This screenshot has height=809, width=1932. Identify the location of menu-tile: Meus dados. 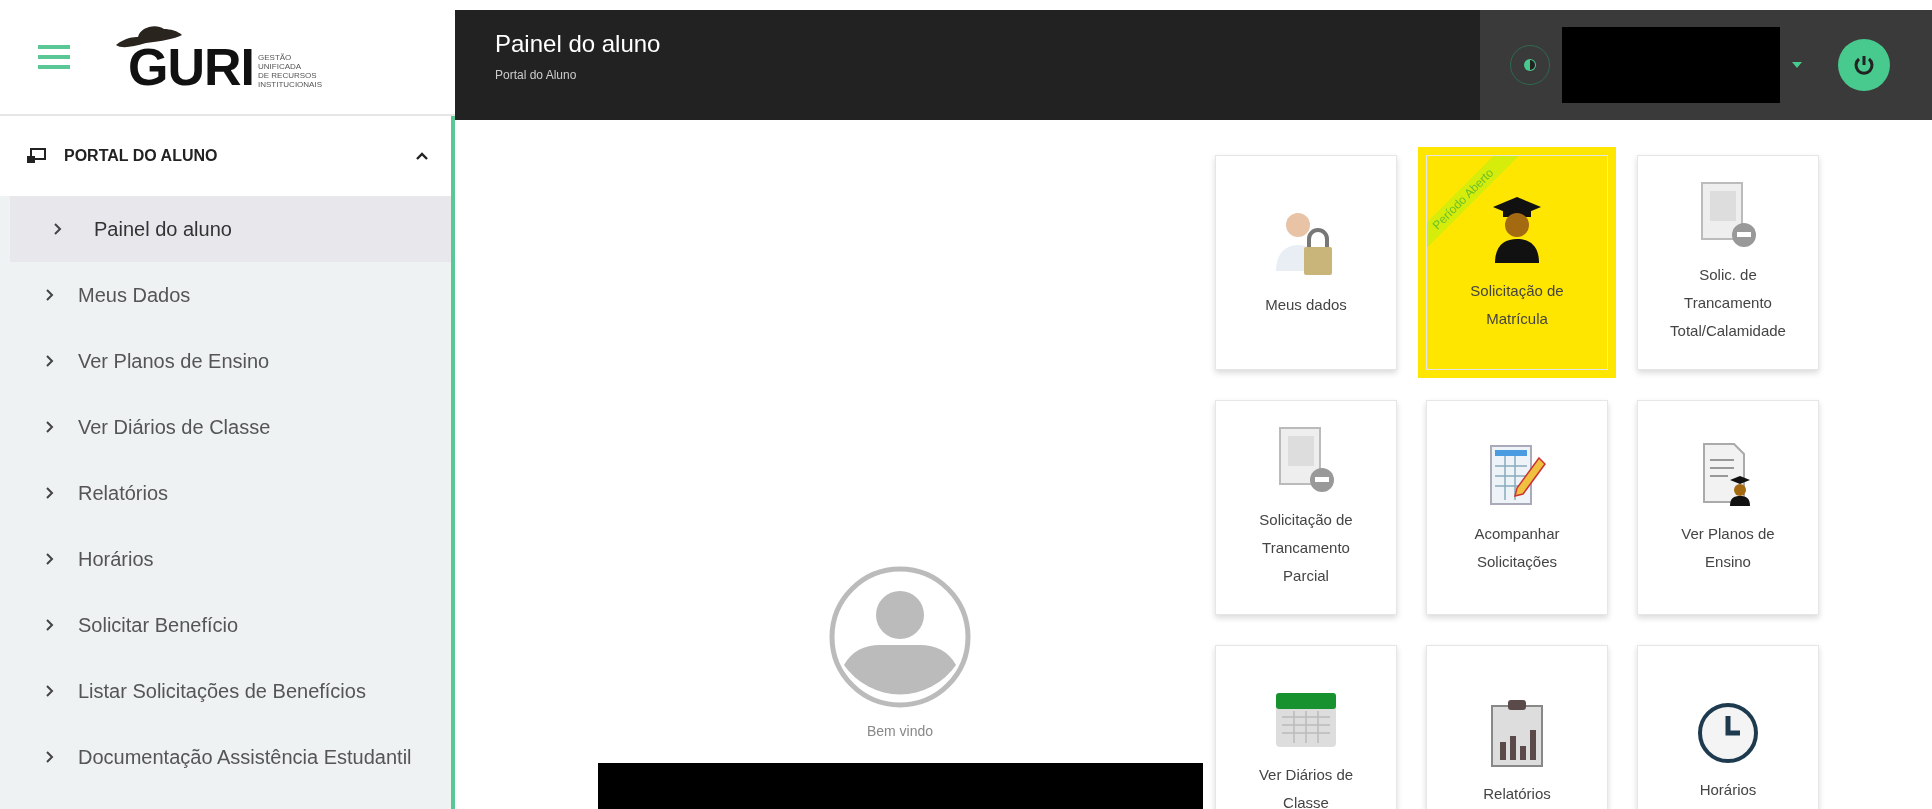
(1306, 262).